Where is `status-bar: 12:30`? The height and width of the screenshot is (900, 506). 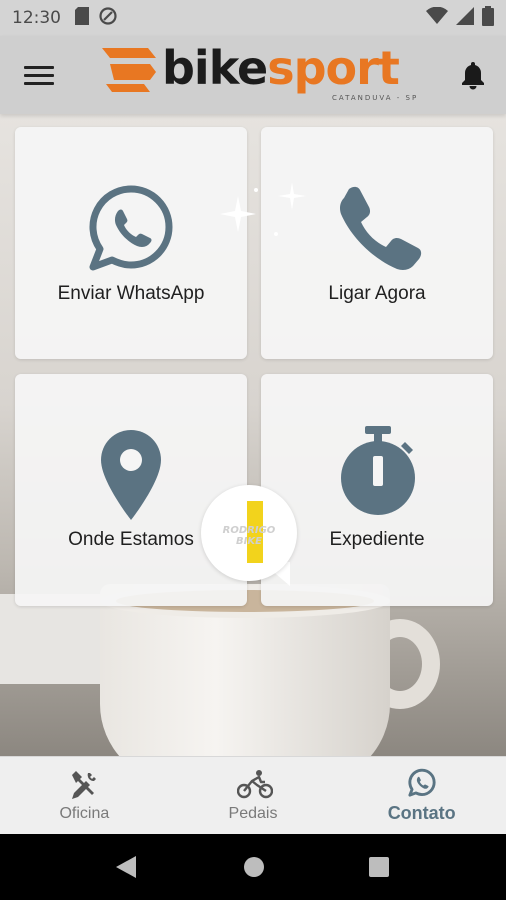
status-bar: 12:30 is located at coordinates (253, 18).